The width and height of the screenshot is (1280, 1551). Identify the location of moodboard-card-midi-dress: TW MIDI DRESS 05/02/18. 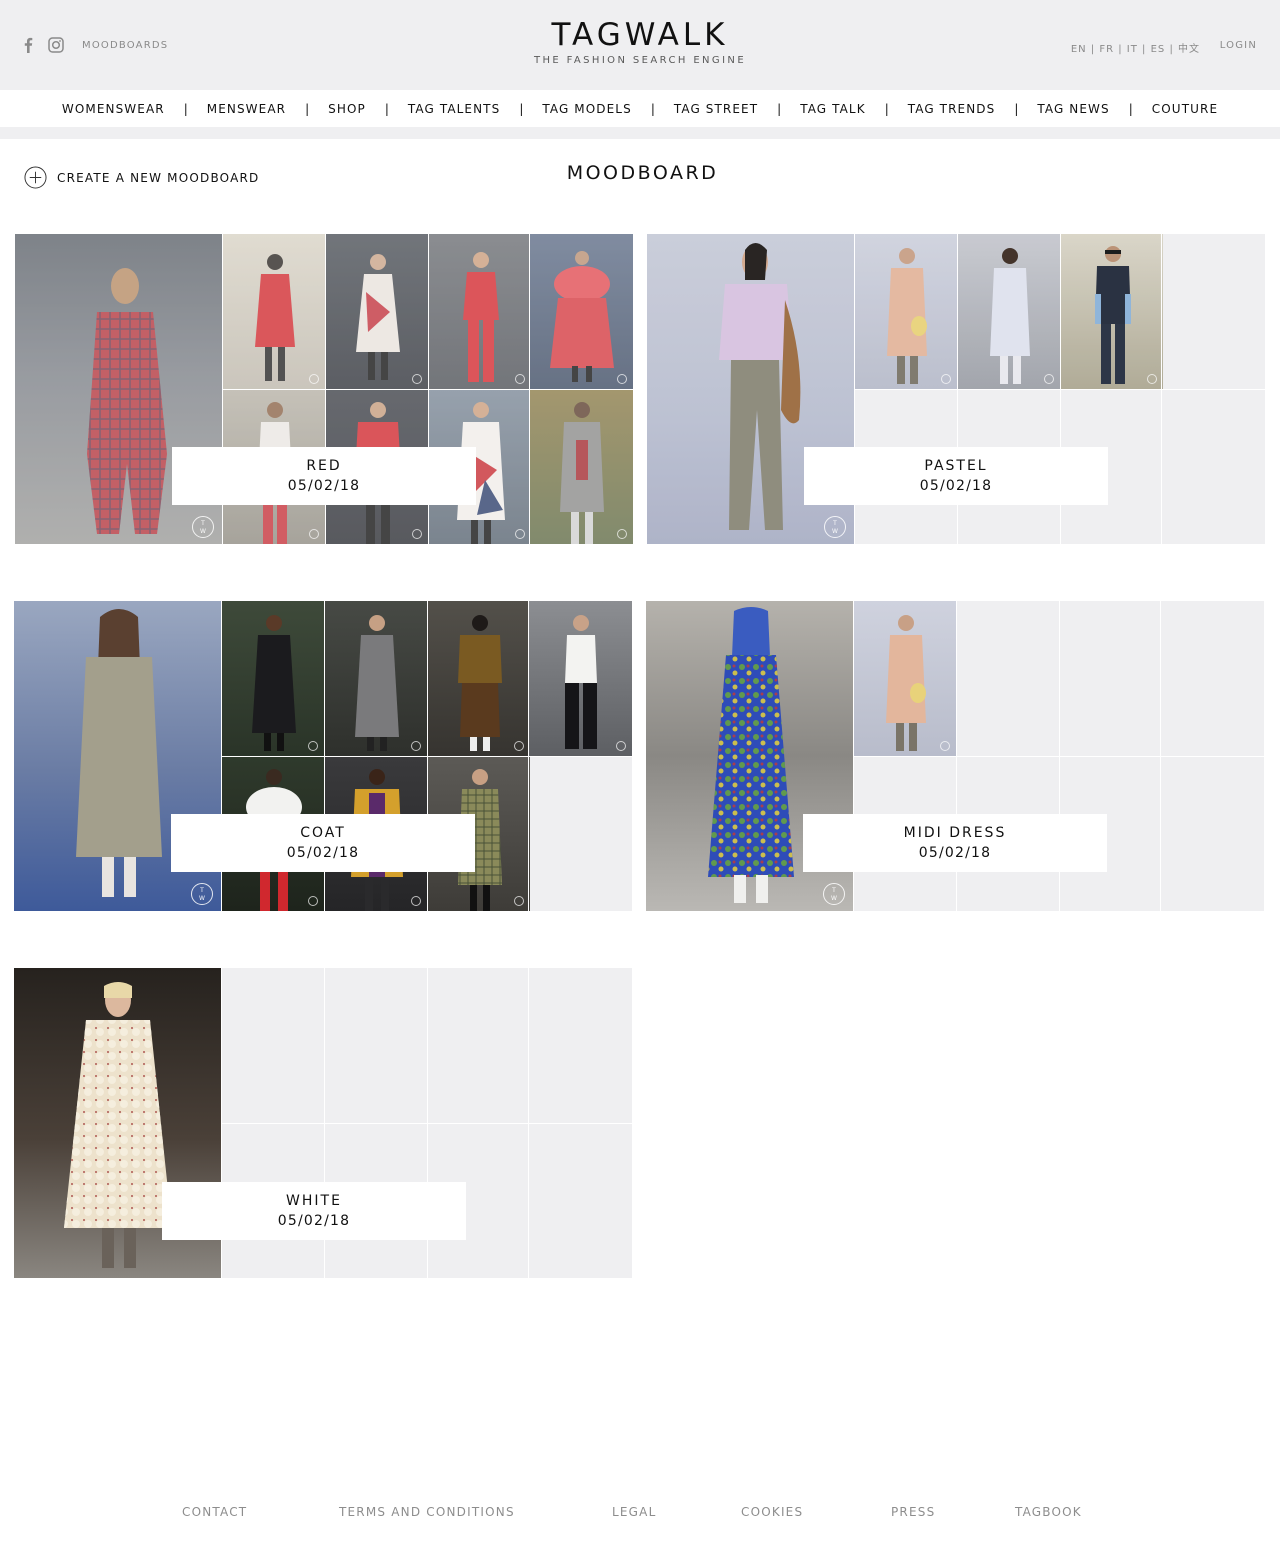
(955, 756).